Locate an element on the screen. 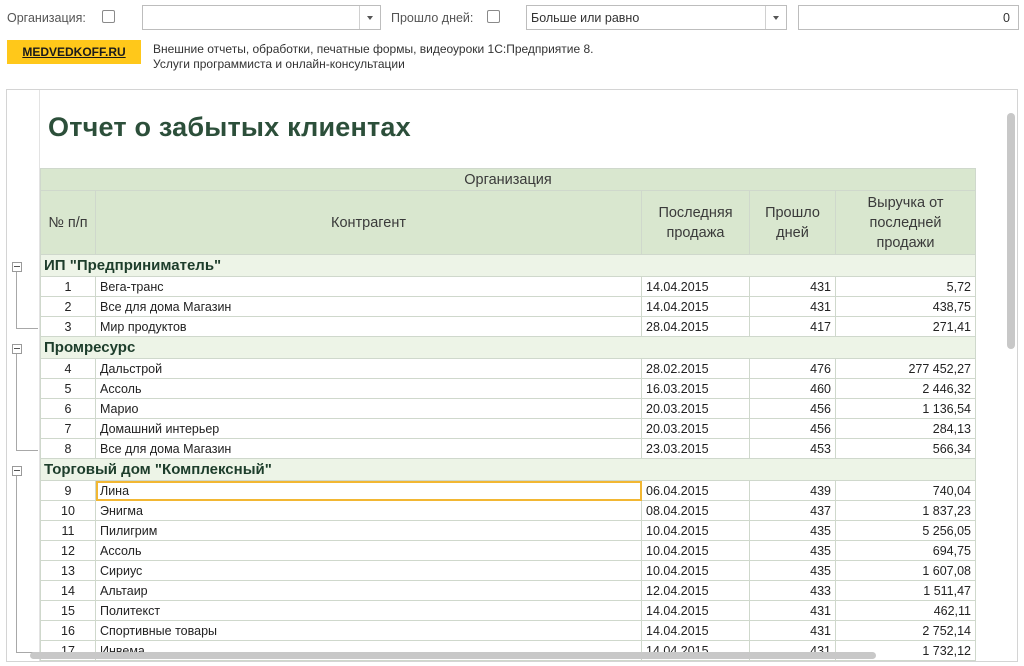 This screenshot has width=1024, height=666. table-row: 12 Ассоль 10.04.2015 435 694,75 is located at coordinates (508, 550).